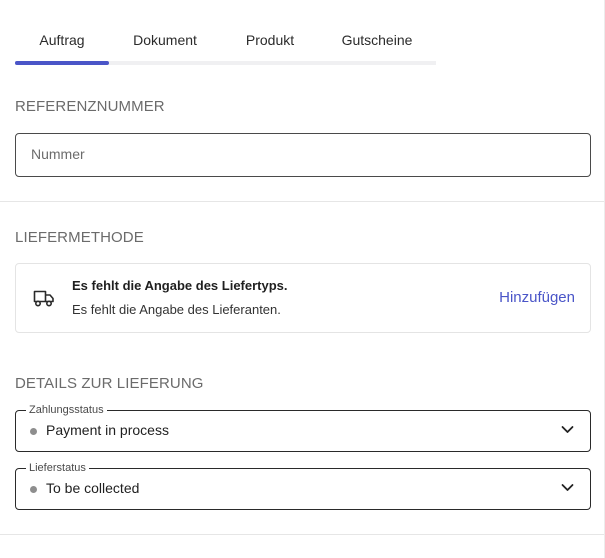  Describe the element at coordinates (109, 383) in the screenshot. I see `delivery-details-section-title: DETAILS ZUR LIEFERUNG` at that location.